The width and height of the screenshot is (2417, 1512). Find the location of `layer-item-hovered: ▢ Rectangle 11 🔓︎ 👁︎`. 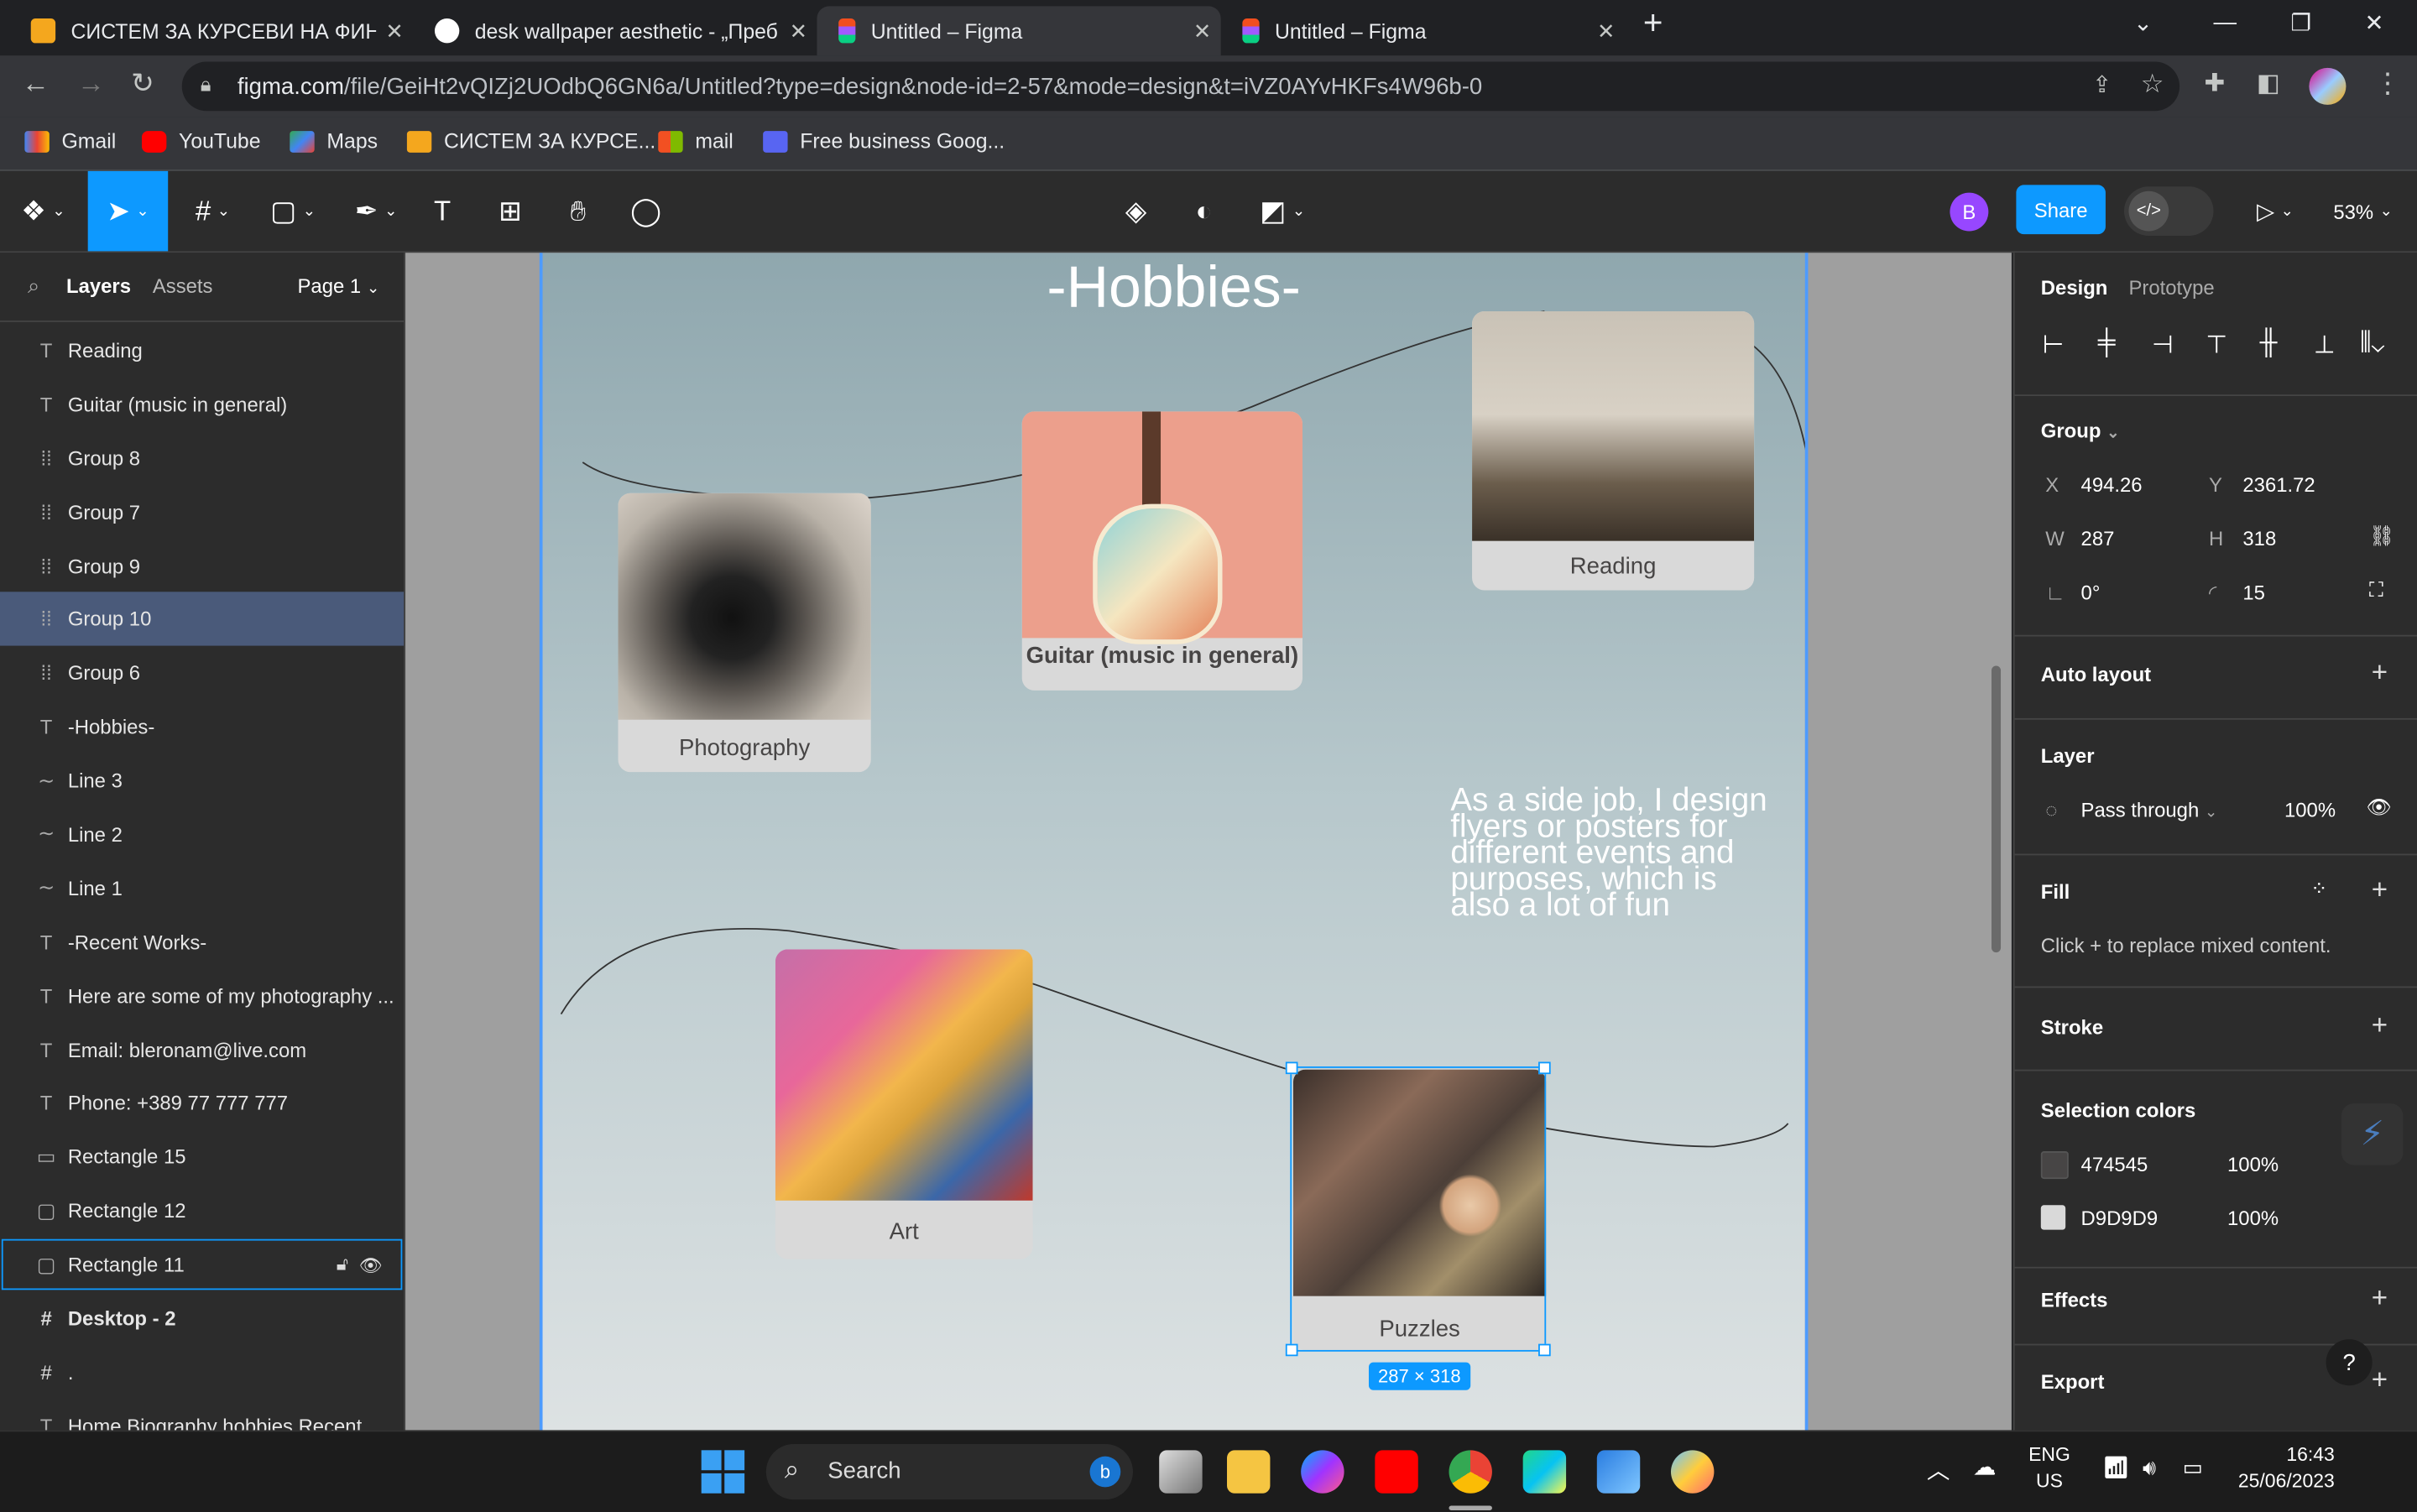

layer-item-hovered: ▢ Rectangle 11 🔓︎ 👁︎ is located at coordinates (202, 1264).